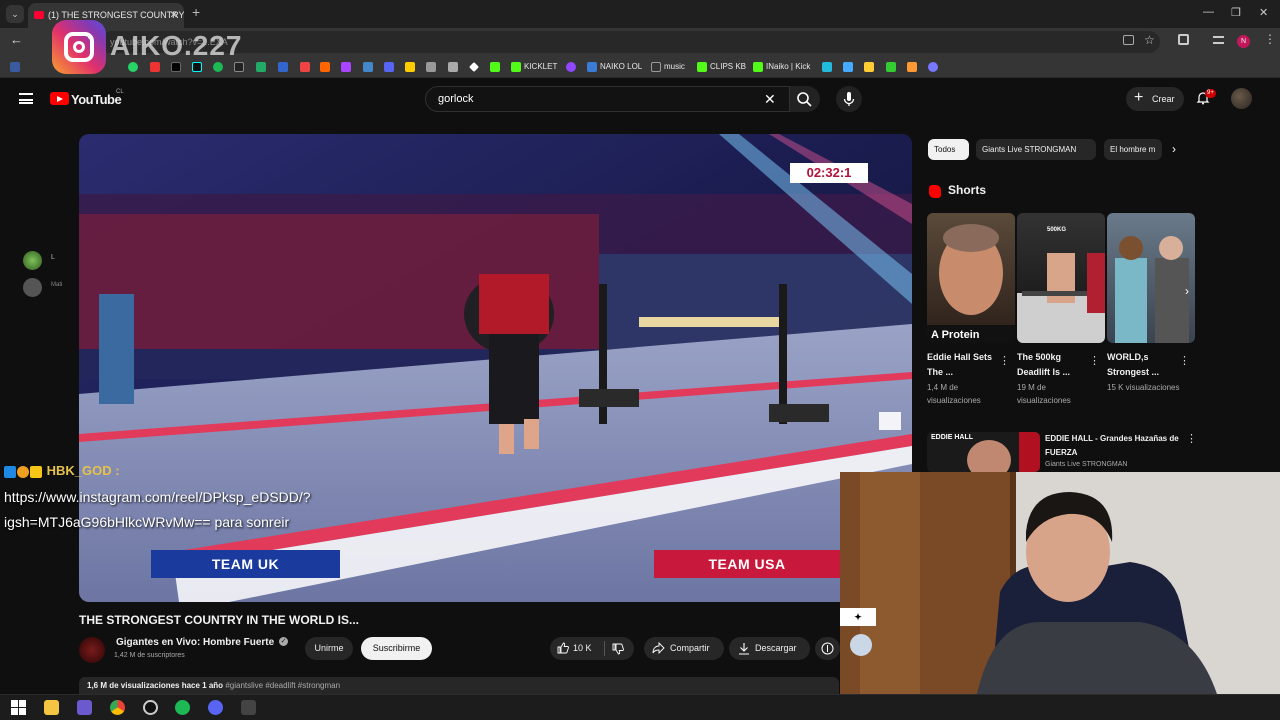  I want to click on join-button: Unirme, so click(329, 648).